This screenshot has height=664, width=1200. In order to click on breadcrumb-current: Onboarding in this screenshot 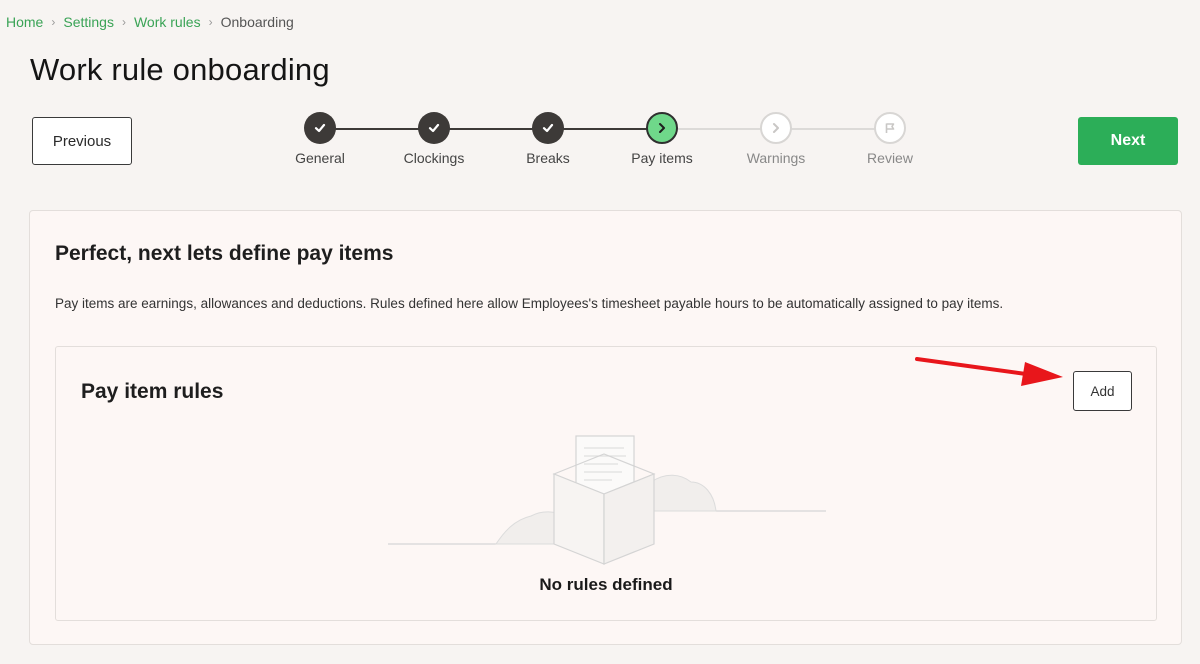, I will do `click(257, 22)`.